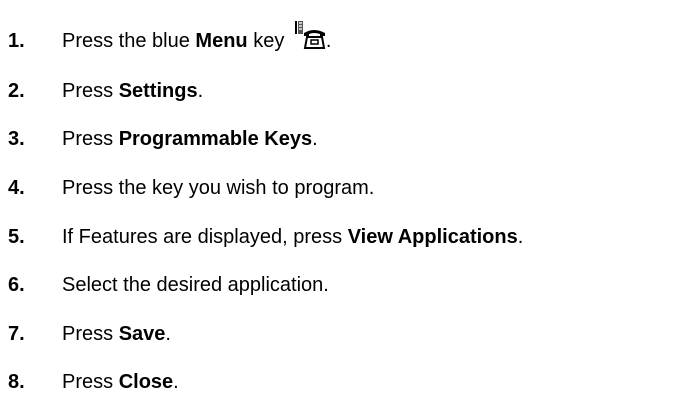 This screenshot has height=413, width=677. I want to click on step-text: Select the desired application., so click(195, 285).